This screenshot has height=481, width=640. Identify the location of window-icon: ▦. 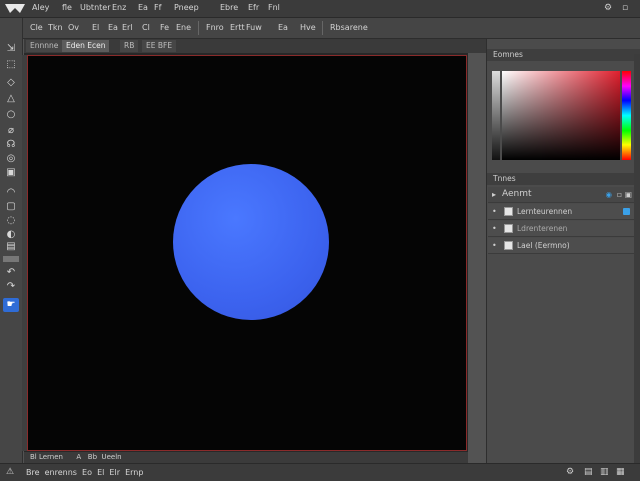
(620, 472).